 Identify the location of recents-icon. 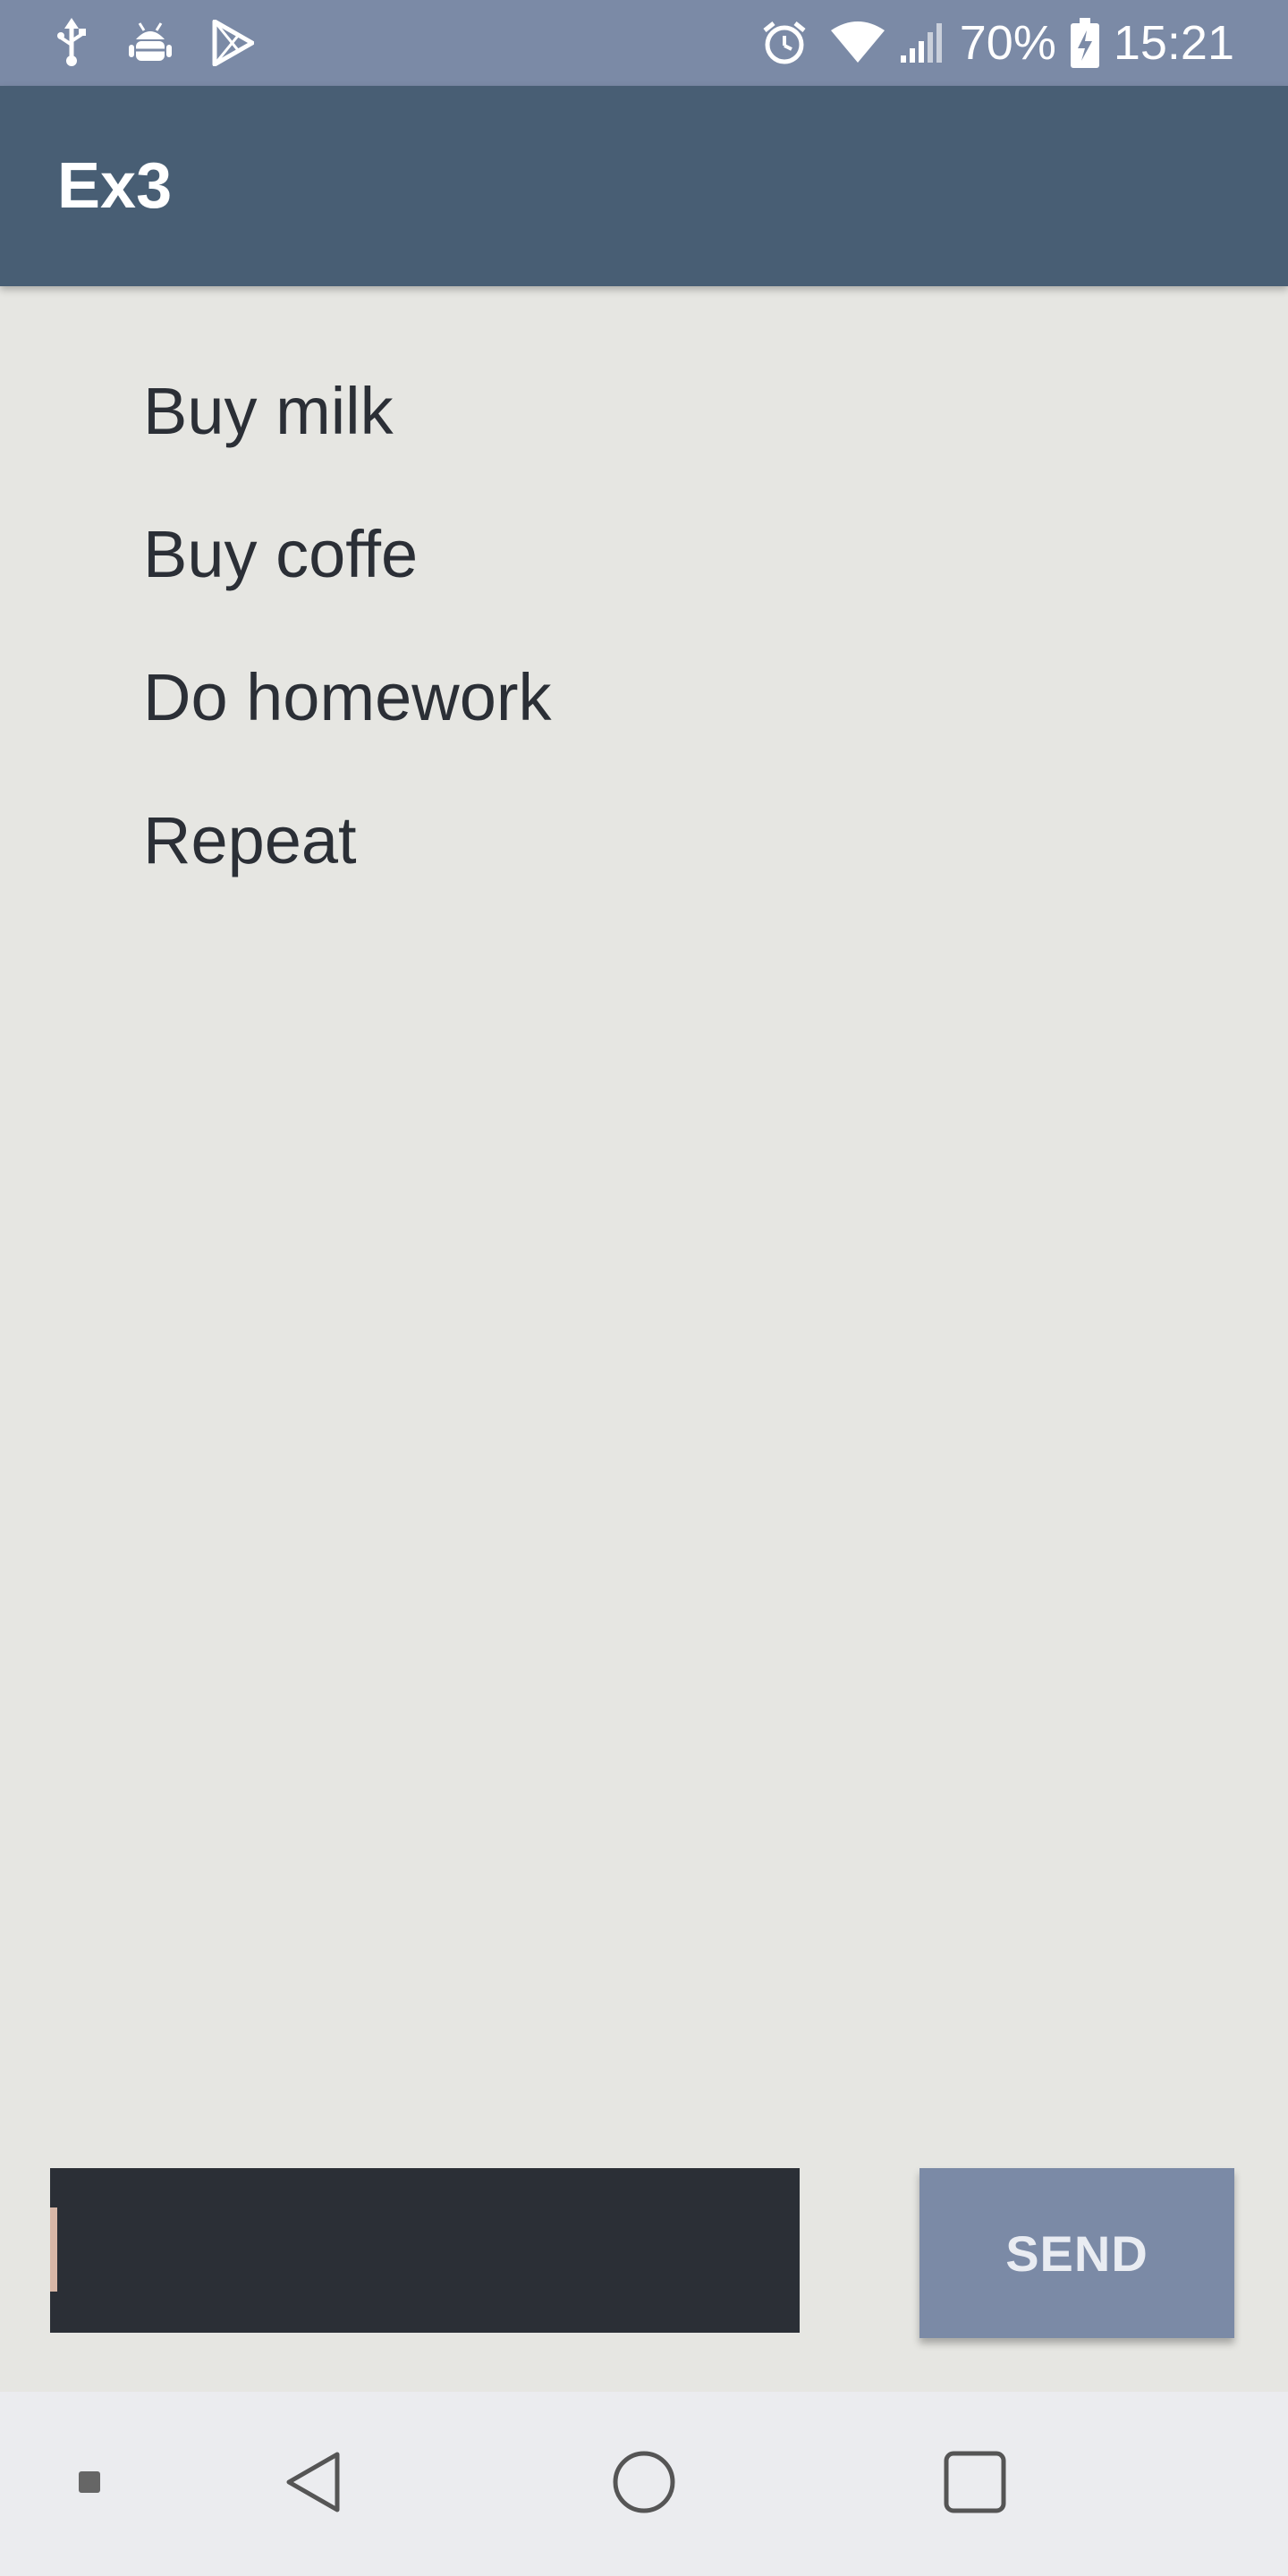
(975, 2484).